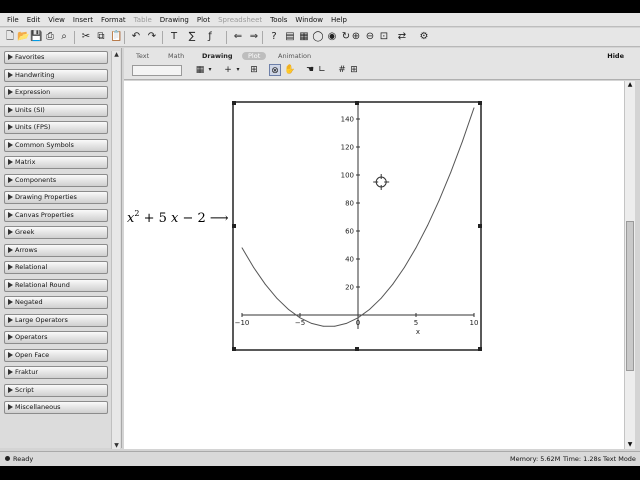 The height and width of the screenshot is (480, 640). What do you see at coordinates (56, 302) in the screenshot?
I see `palette-negated: Negated` at bounding box center [56, 302].